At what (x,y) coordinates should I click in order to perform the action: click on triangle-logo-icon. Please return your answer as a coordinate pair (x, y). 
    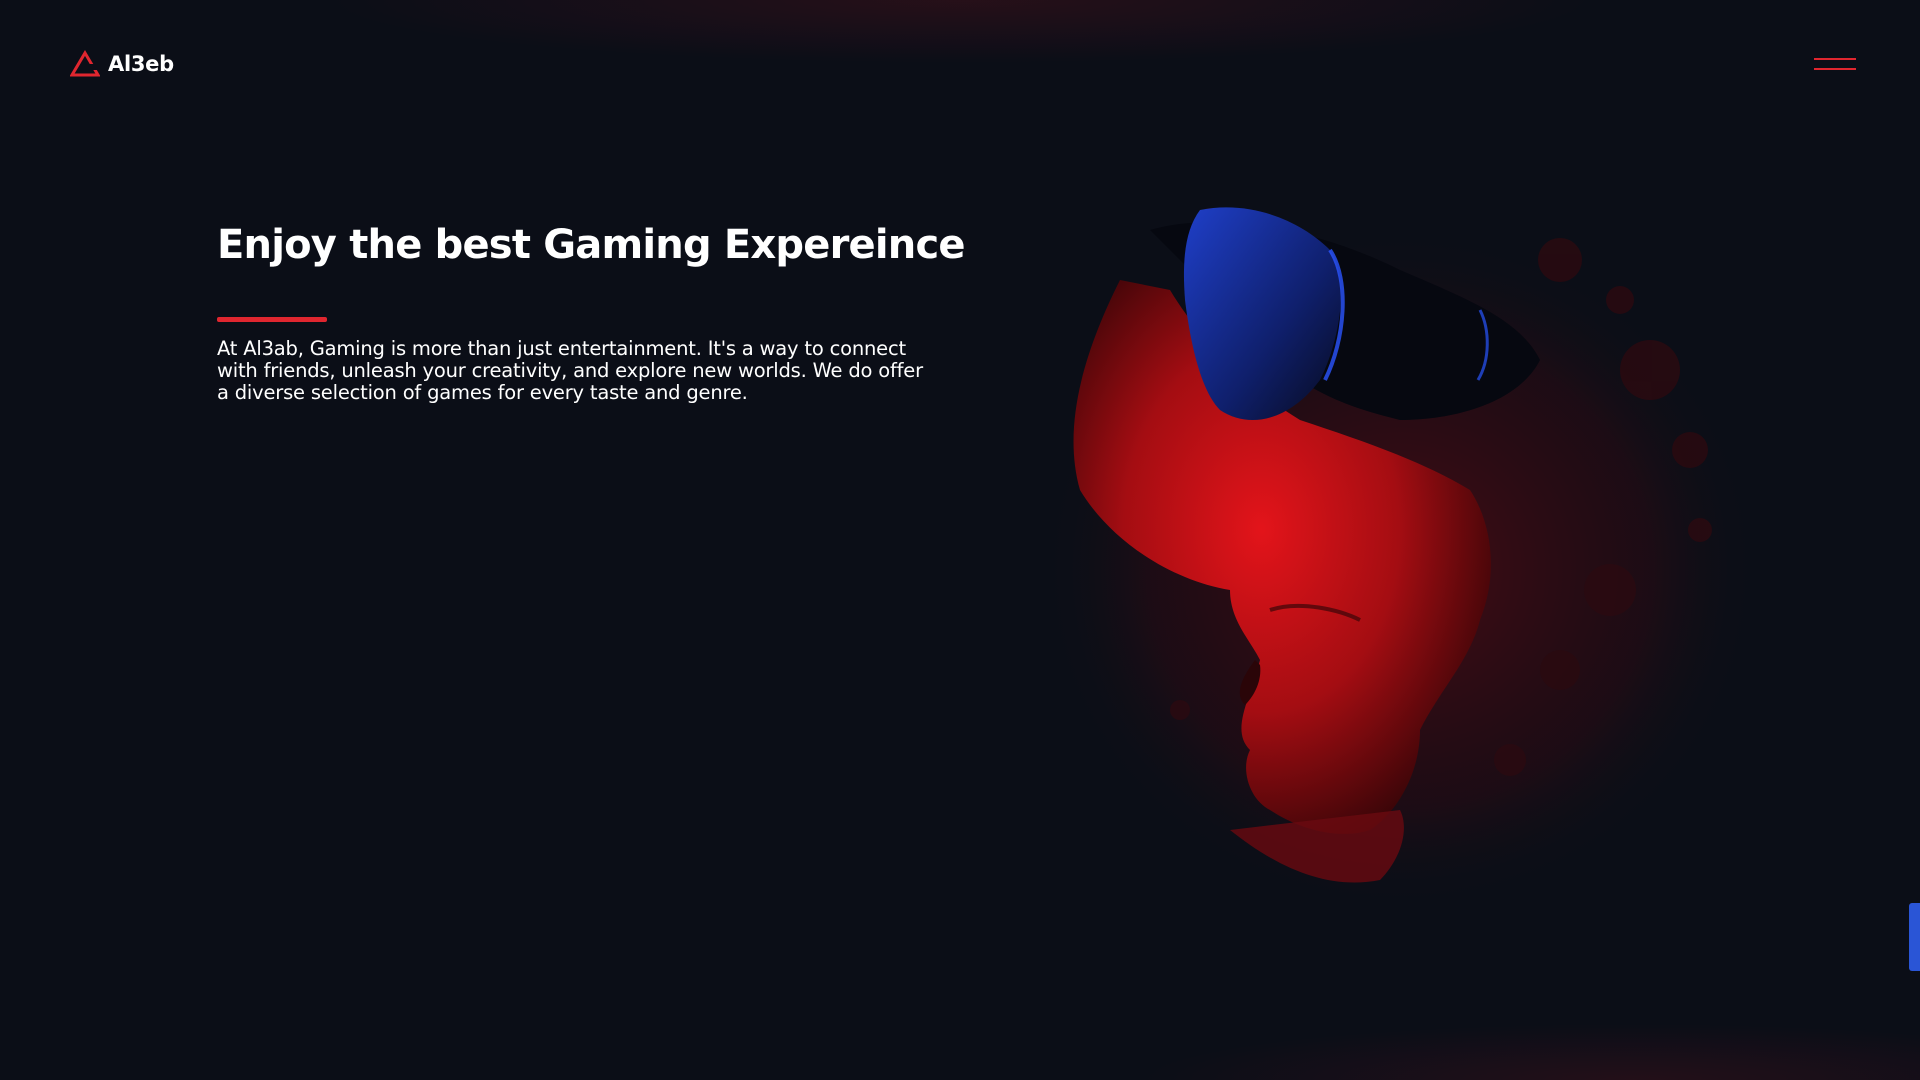
    Looking at the image, I should click on (85, 63).